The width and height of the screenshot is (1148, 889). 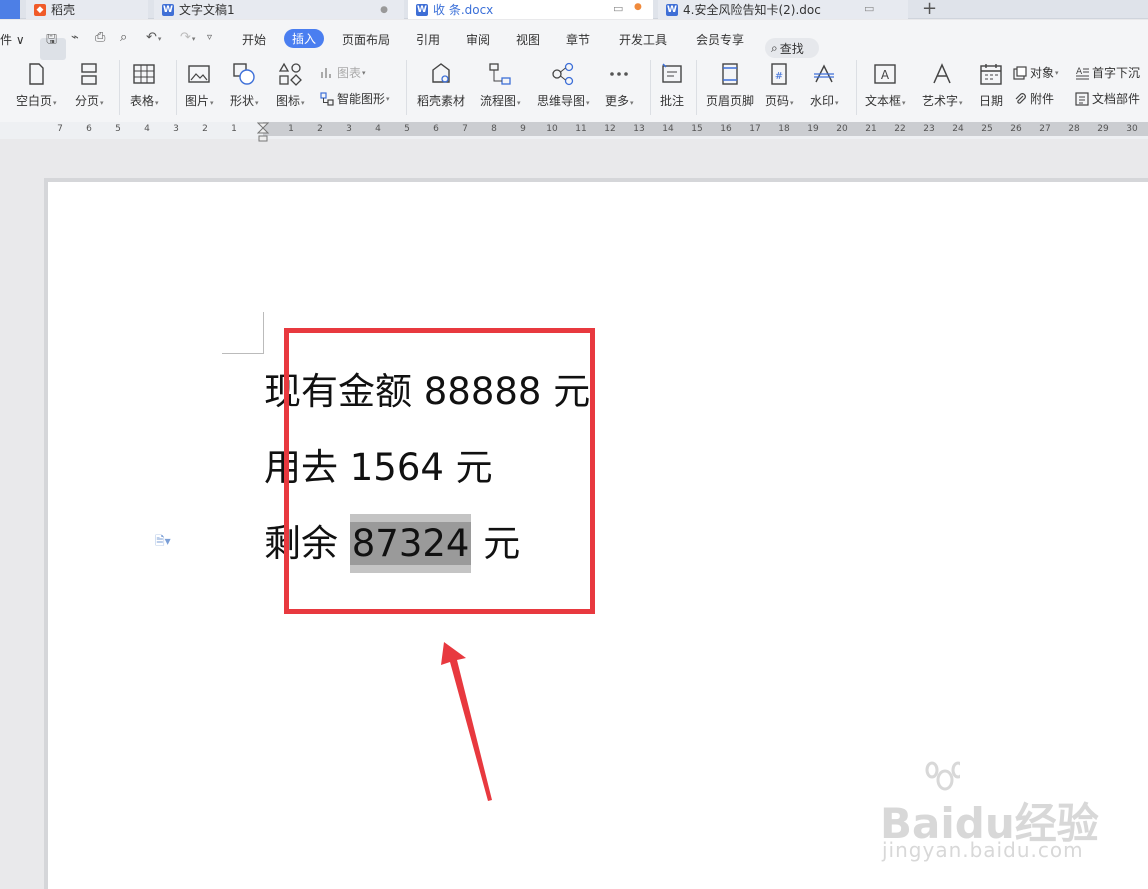 What do you see at coordinates (279, 9) in the screenshot?
I see `tab-text-doc-1: W 文字文稿1 ●` at bounding box center [279, 9].